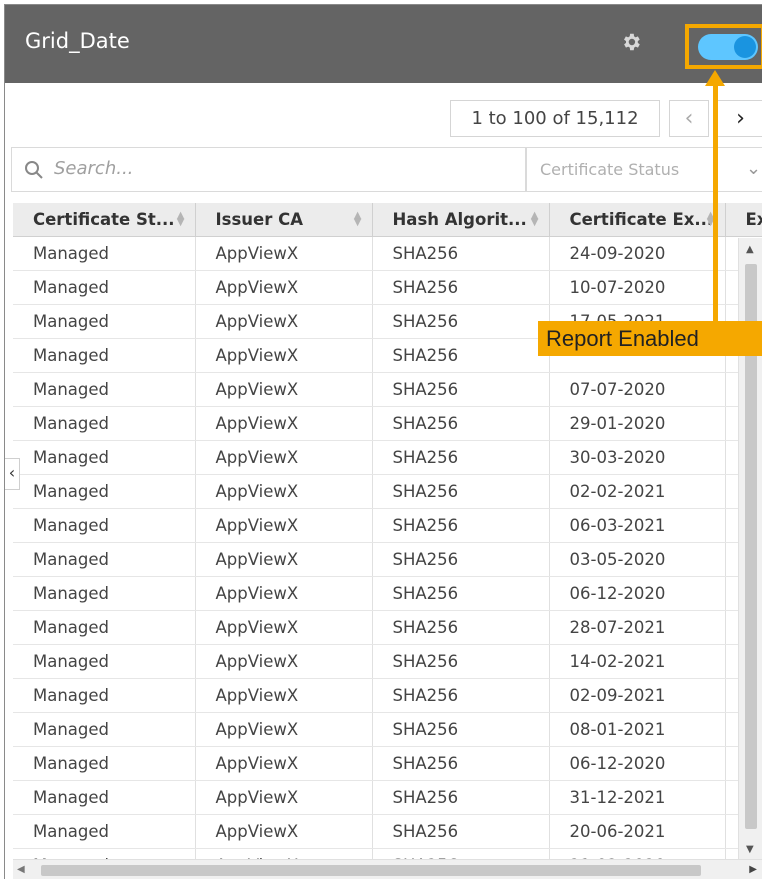  What do you see at coordinates (387, 287) in the screenshot?
I see `table-row: ManagedAppViewXSHA25610-07-2020E` at bounding box center [387, 287].